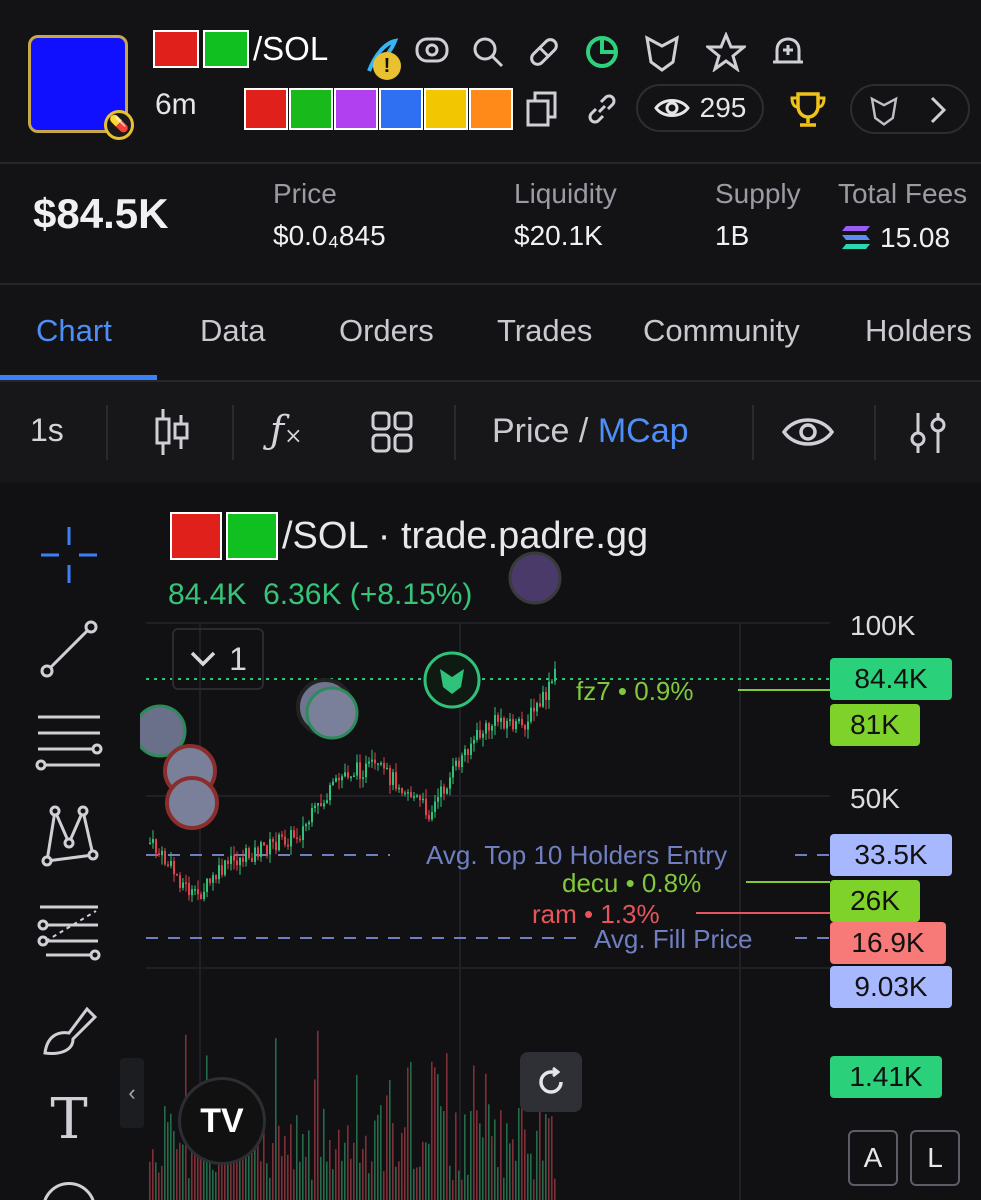 This screenshot has width=981, height=1200. Describe the element at coordinates (252, 536) in the screenshot. I see `title-color-green` at that location.